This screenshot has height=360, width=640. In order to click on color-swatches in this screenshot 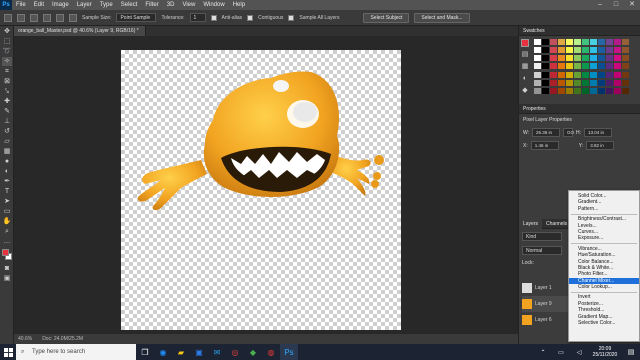, I will do `click(7, 255)`.